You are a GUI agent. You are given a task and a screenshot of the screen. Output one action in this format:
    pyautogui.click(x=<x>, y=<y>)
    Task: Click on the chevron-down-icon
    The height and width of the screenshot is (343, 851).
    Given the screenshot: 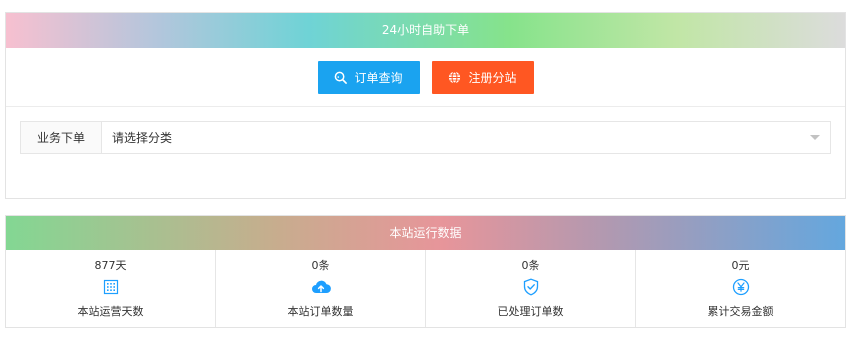 What is the action you would take?
    pyautogui.click(x=815, y=137)
    